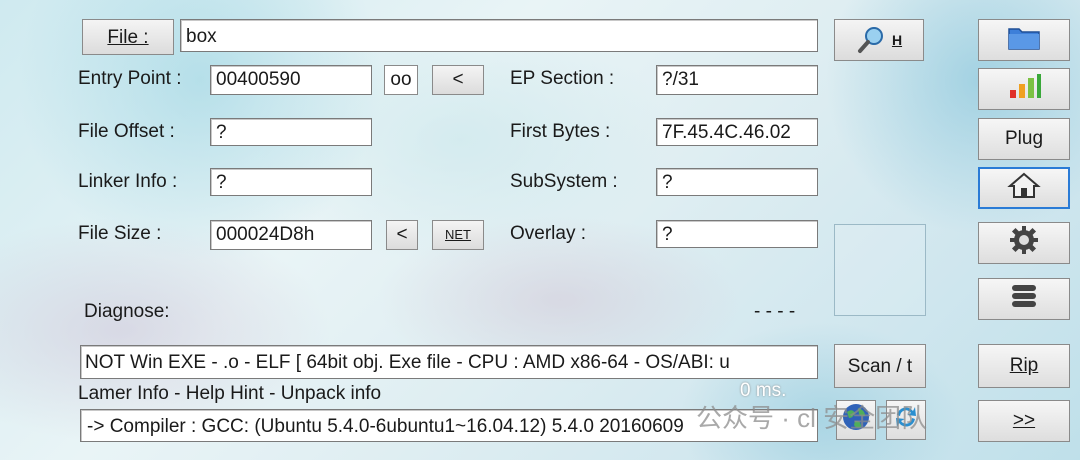 Image resolution: width=1080 pixels, height=460 pixels. Describe the element at coordinates (123, 393) in the screenshot. I see `lamer-info-link: Lamer Info` at that location.